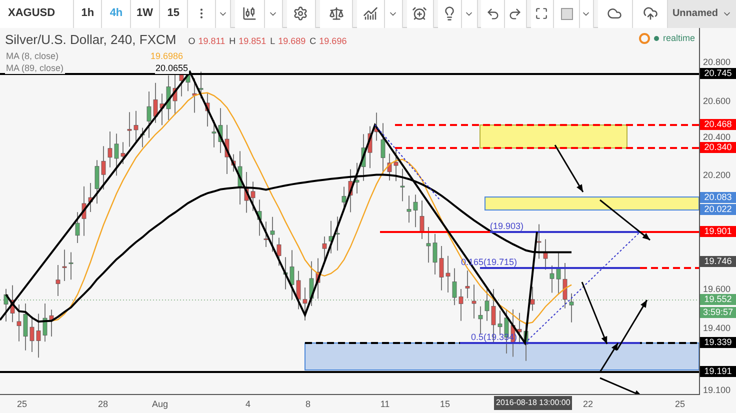 The image size is (736, 413). What do you see at coordinates (717, 137) in the screenshot?
I see `price-tick-label: 20.400` at bounding box center [717, 137].